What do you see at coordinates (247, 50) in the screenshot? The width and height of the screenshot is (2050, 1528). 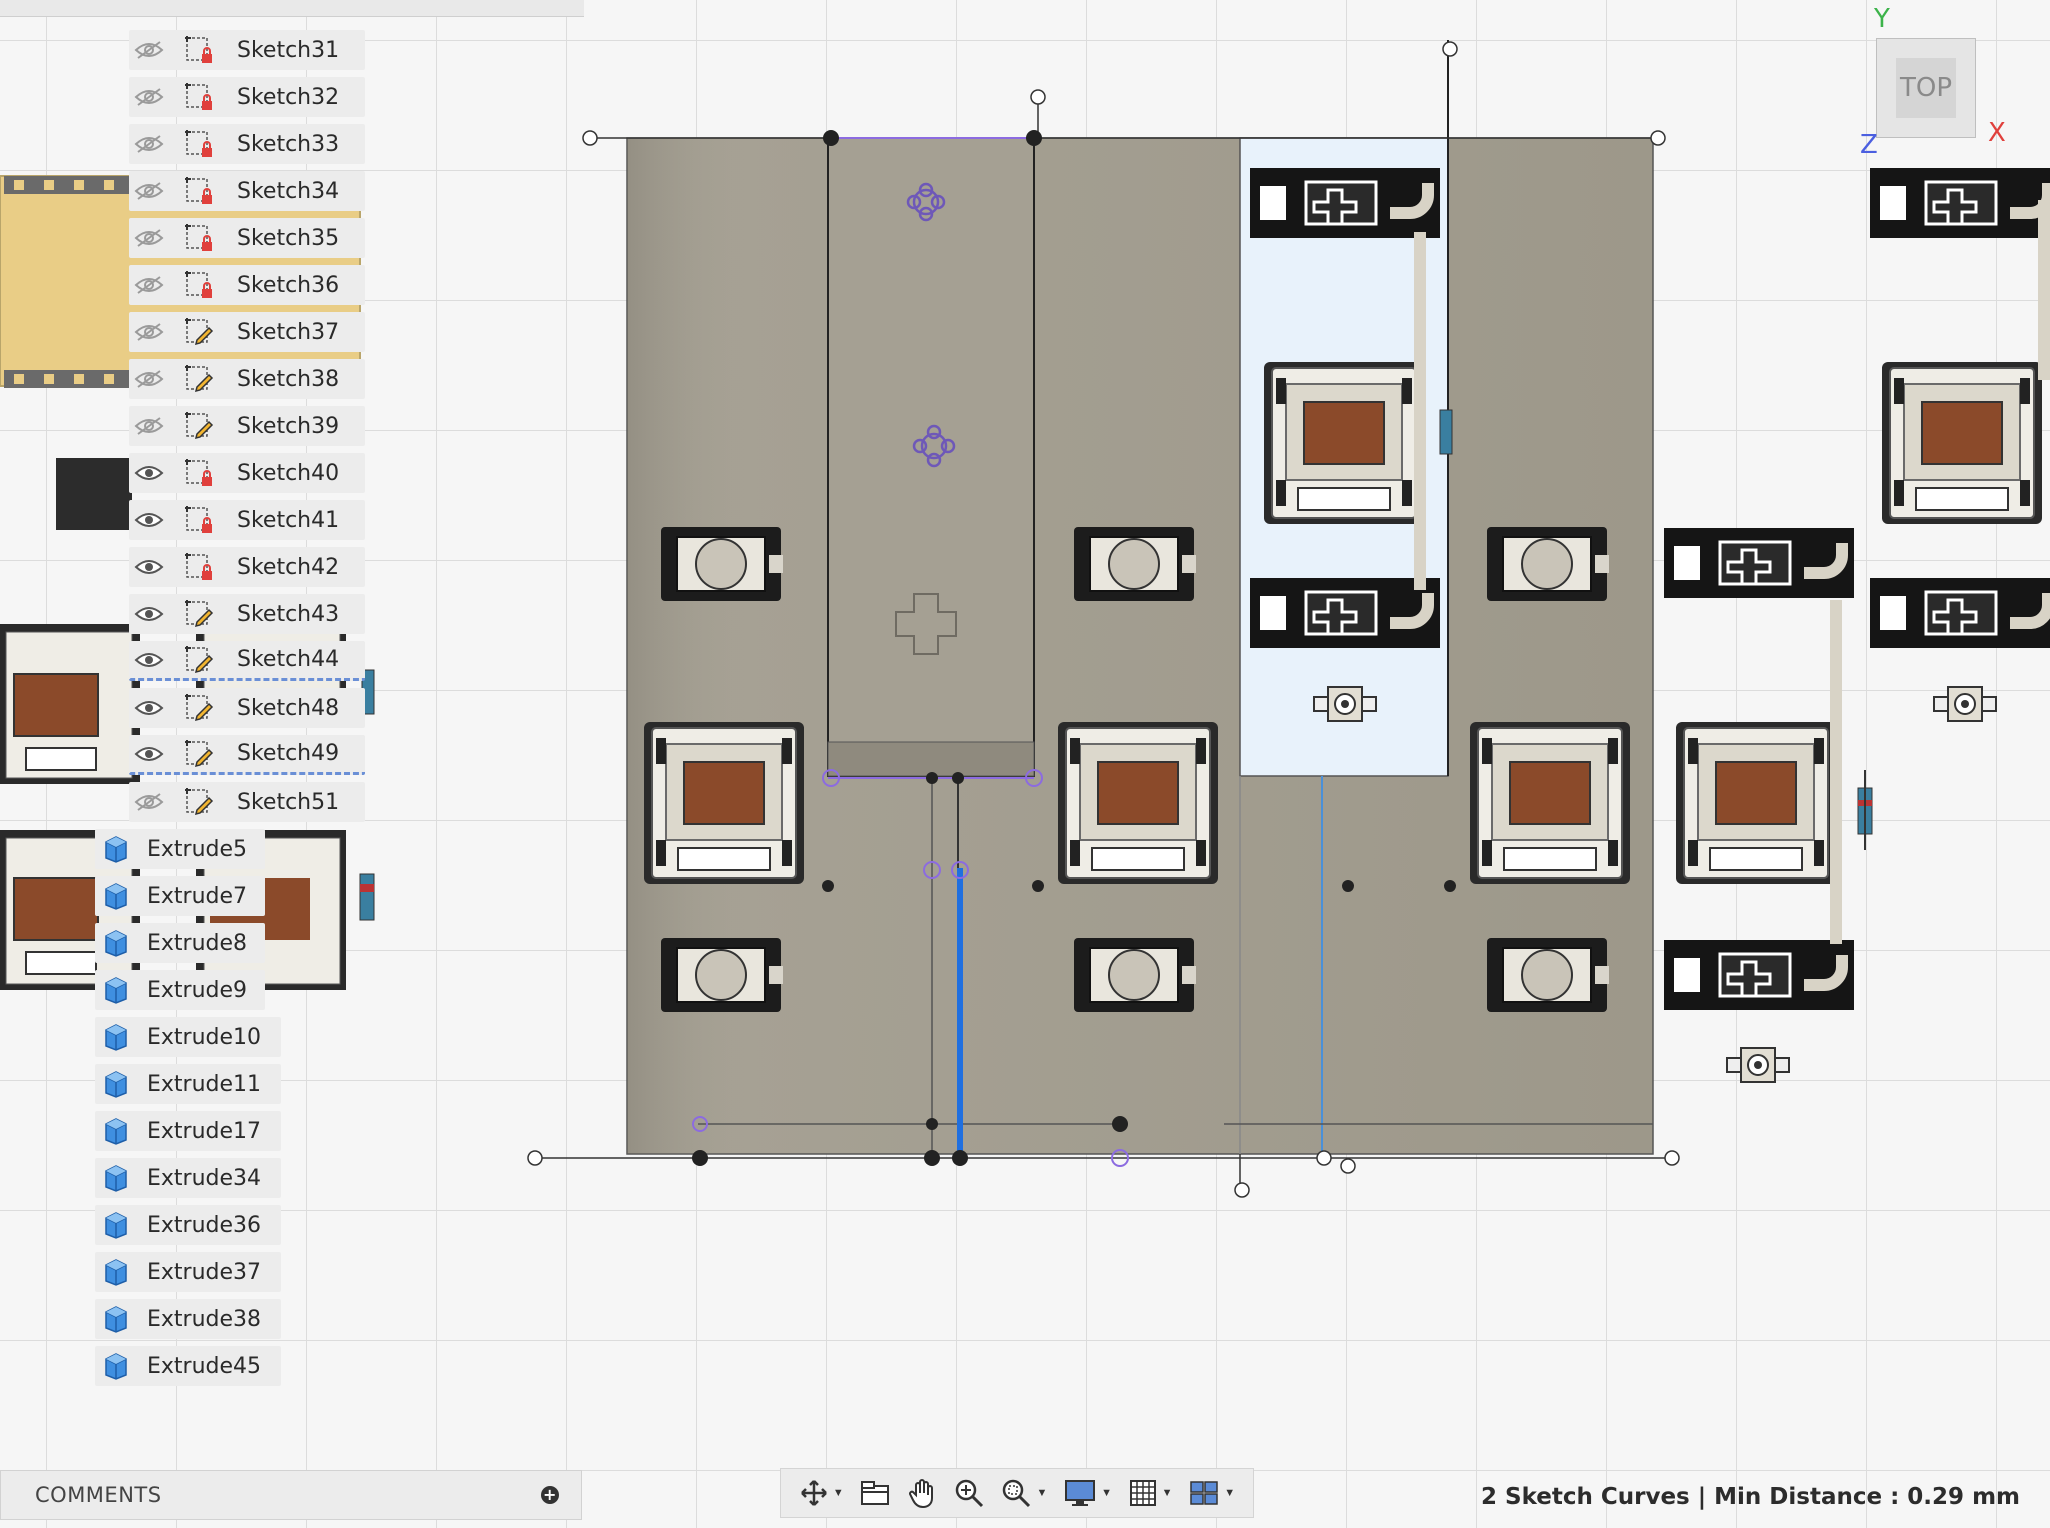 I see `browser-item-sketch31: Sketch31` at bounding box center [247, 50].